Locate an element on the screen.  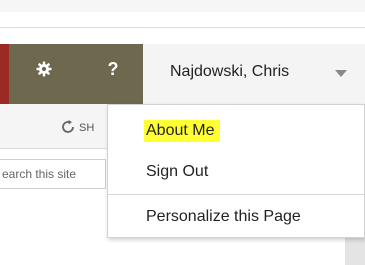
menu-item-sign-out: Sign Out is located at coordinates (236, 172).